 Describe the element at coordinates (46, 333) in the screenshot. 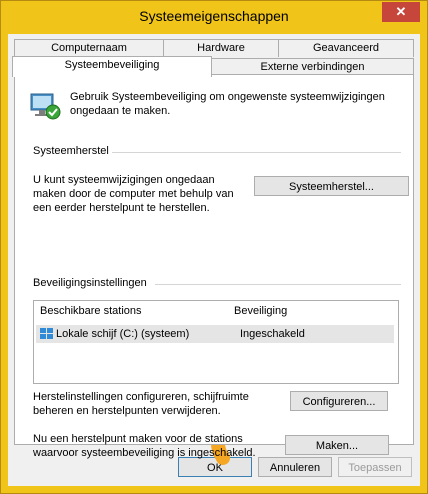

I see `drive-icon` at that location.